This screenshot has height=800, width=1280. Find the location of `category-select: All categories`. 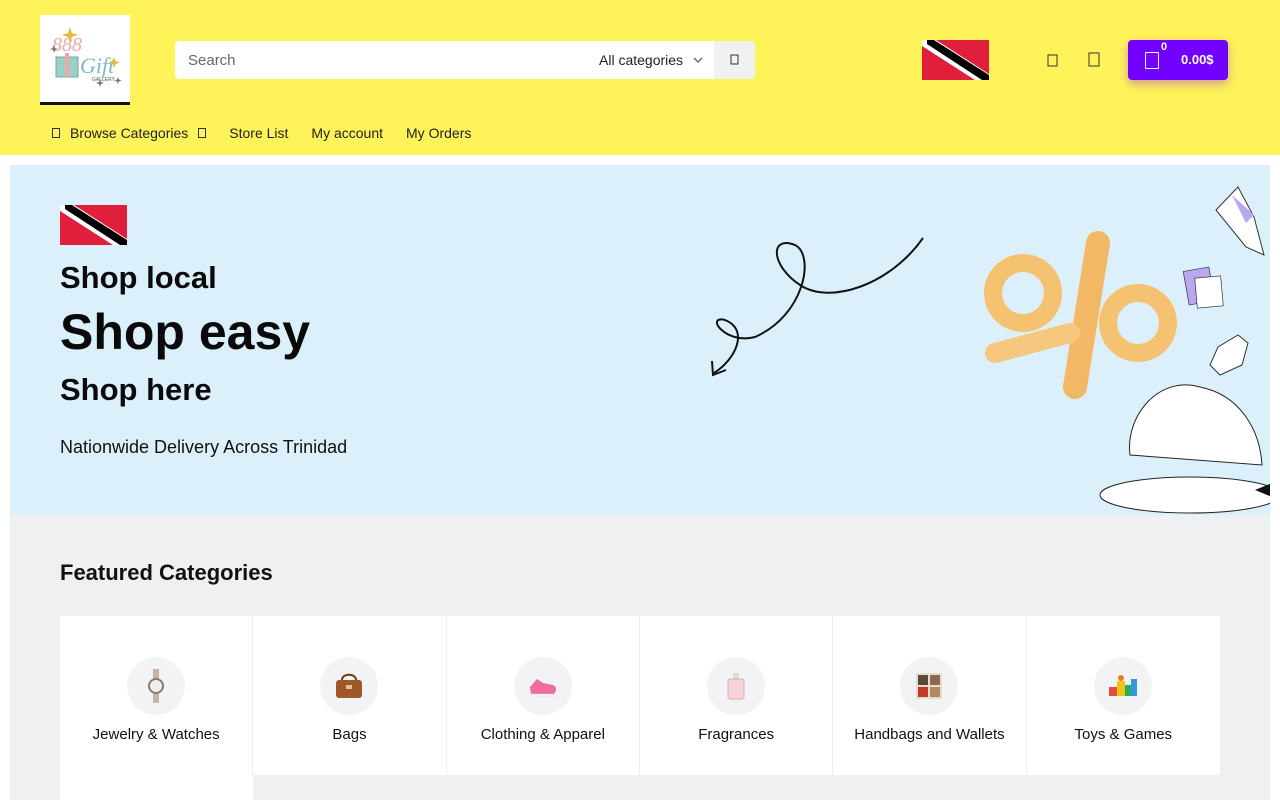

category-select: All categories is located at coordinates (651, 60).